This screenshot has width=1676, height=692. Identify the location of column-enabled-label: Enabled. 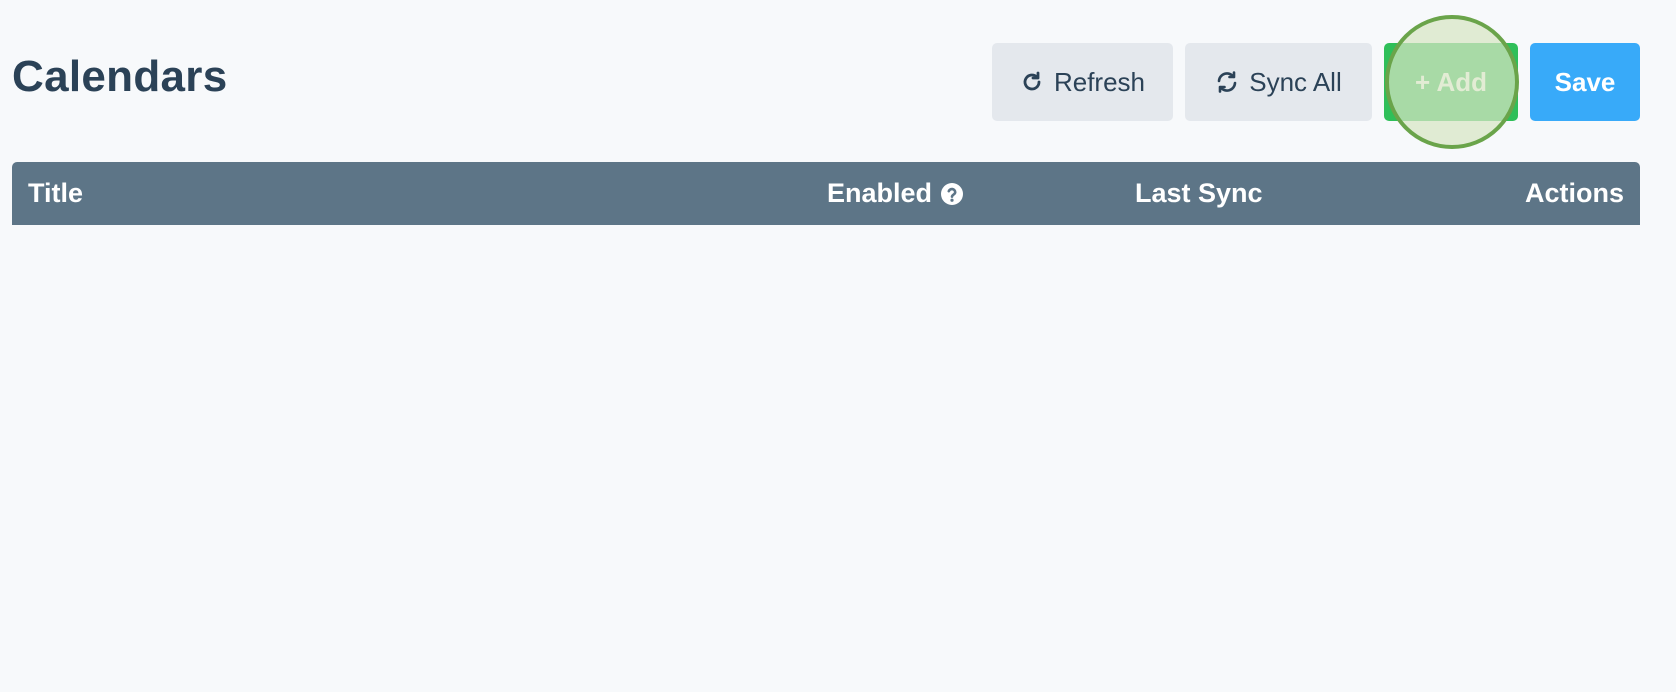
(880, 193).